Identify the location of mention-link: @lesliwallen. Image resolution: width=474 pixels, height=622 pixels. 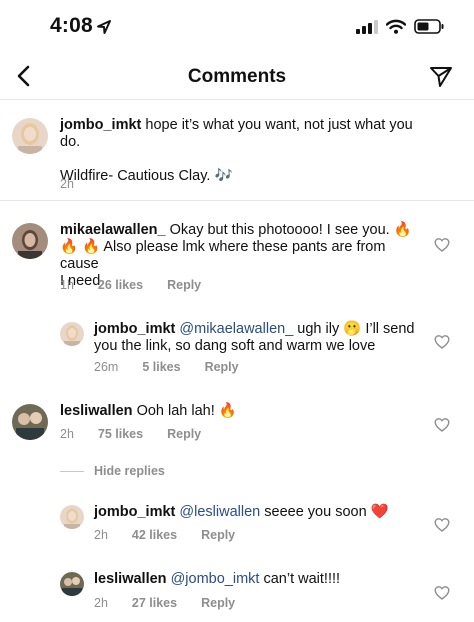
(219, 512).